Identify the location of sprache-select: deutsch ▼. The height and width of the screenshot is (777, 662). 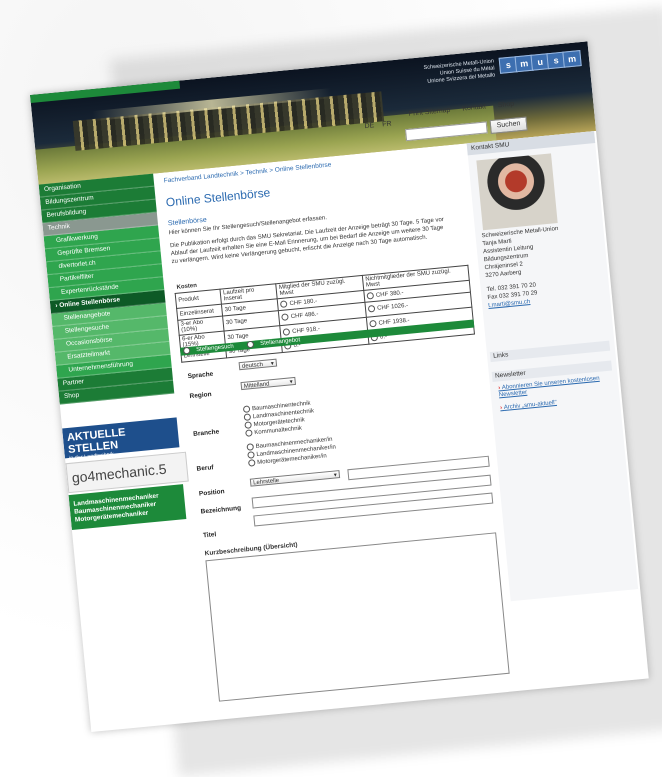
(258, 364).